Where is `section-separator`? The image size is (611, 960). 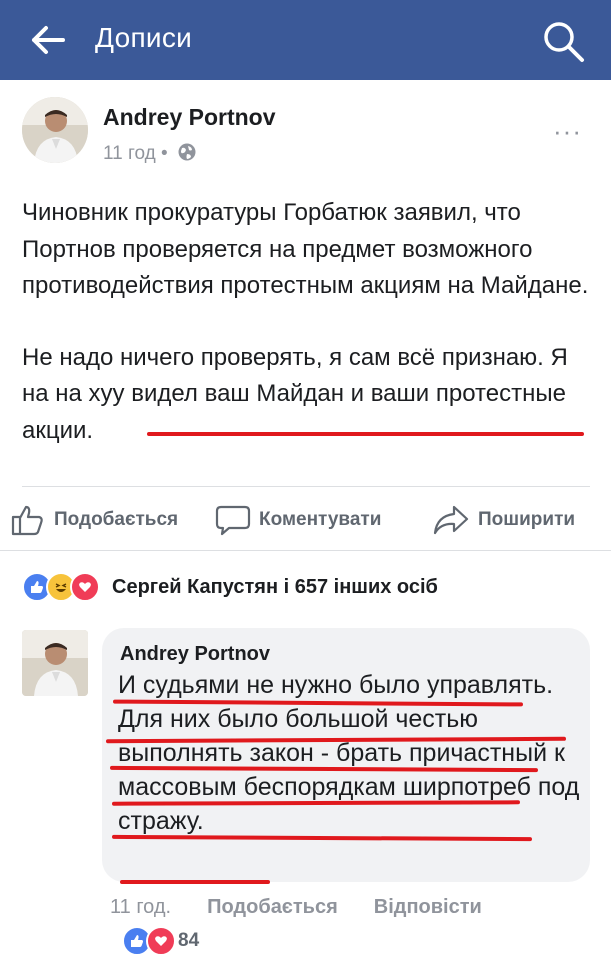
section-separator is located at coordinates (305, 555).